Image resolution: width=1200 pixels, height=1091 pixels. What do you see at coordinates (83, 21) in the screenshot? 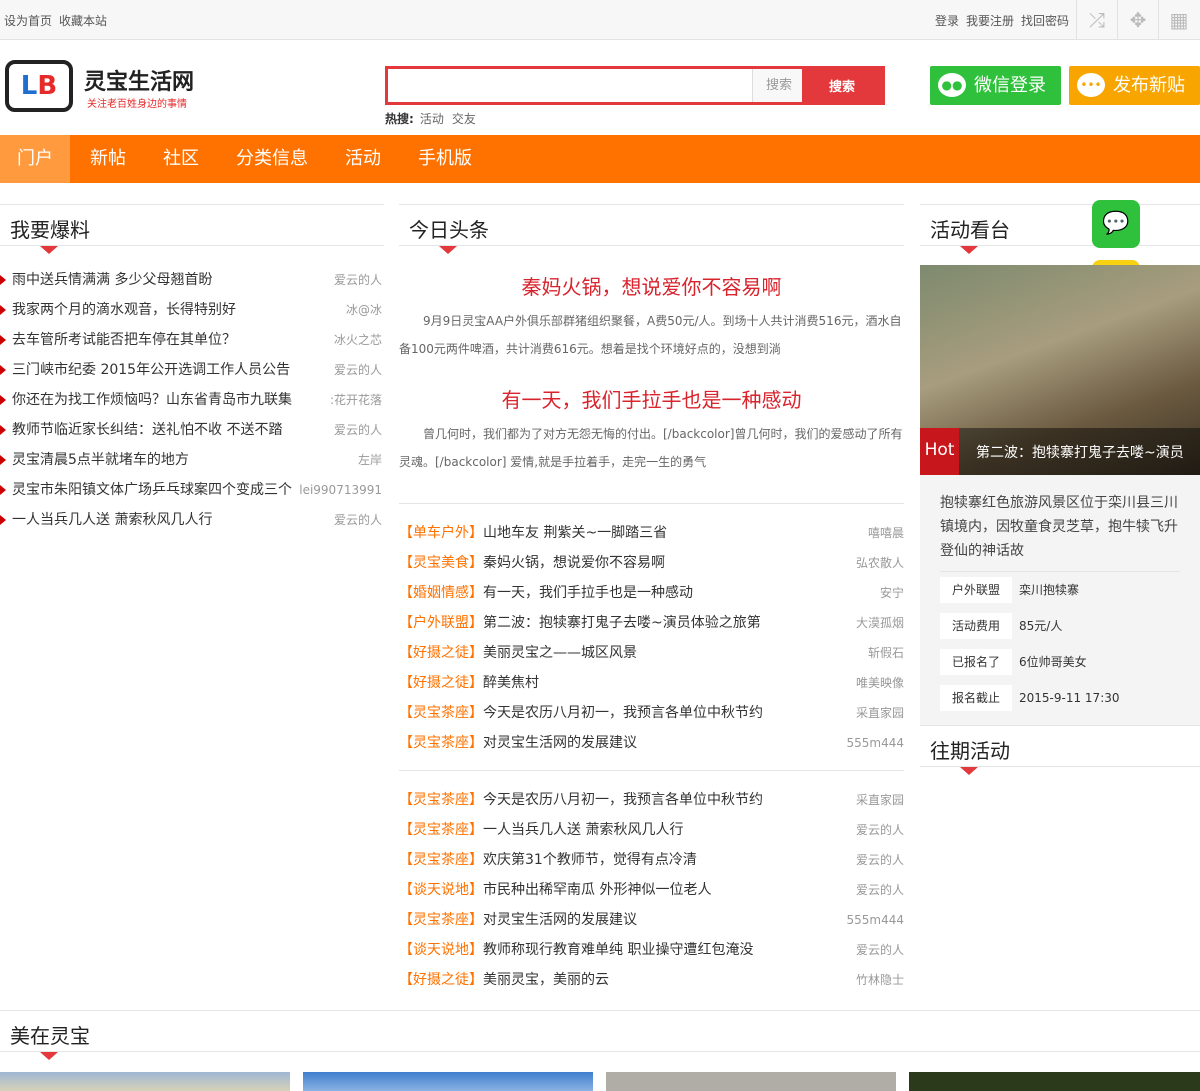
I see `bookmark-link: 收藏本站` at bounding box center [83, 21].